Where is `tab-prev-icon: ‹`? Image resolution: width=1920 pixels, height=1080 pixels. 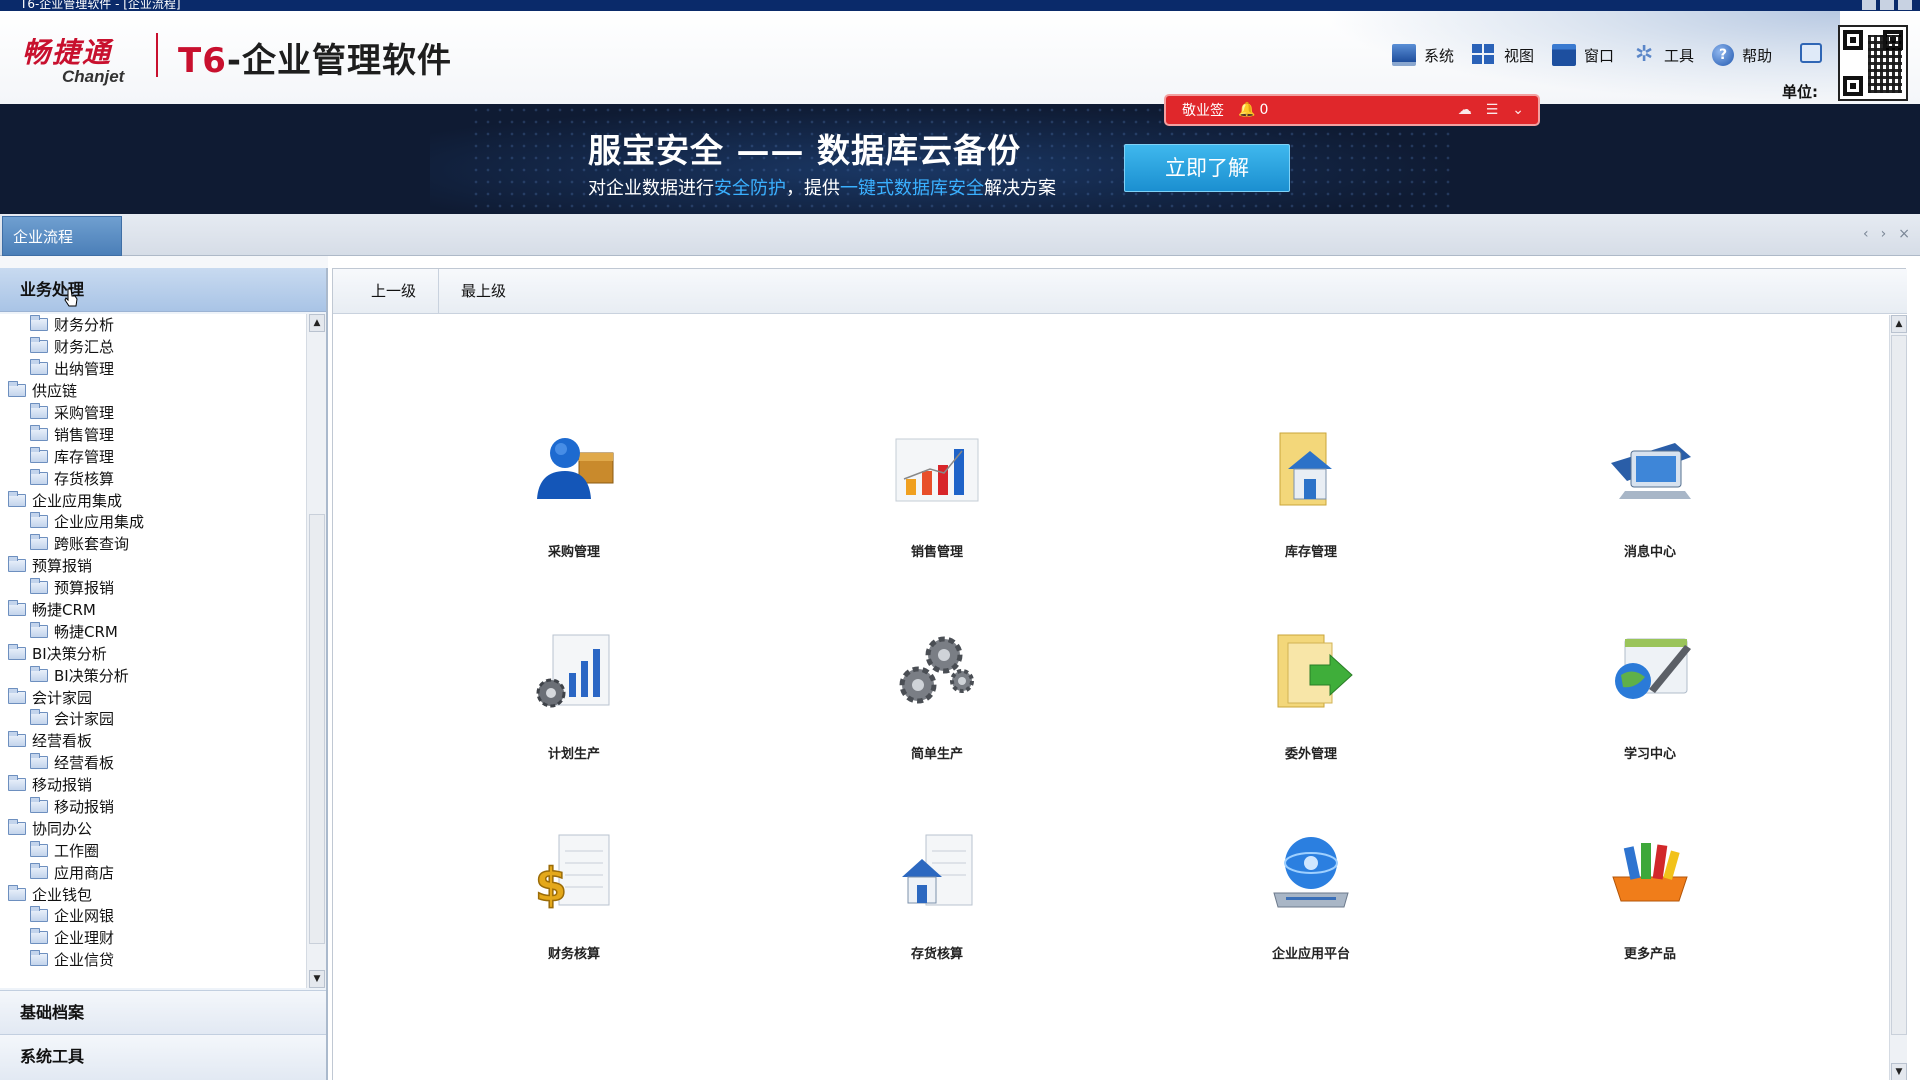
tab-prev-icon: ‹ is located at coordinates (1866, 234).